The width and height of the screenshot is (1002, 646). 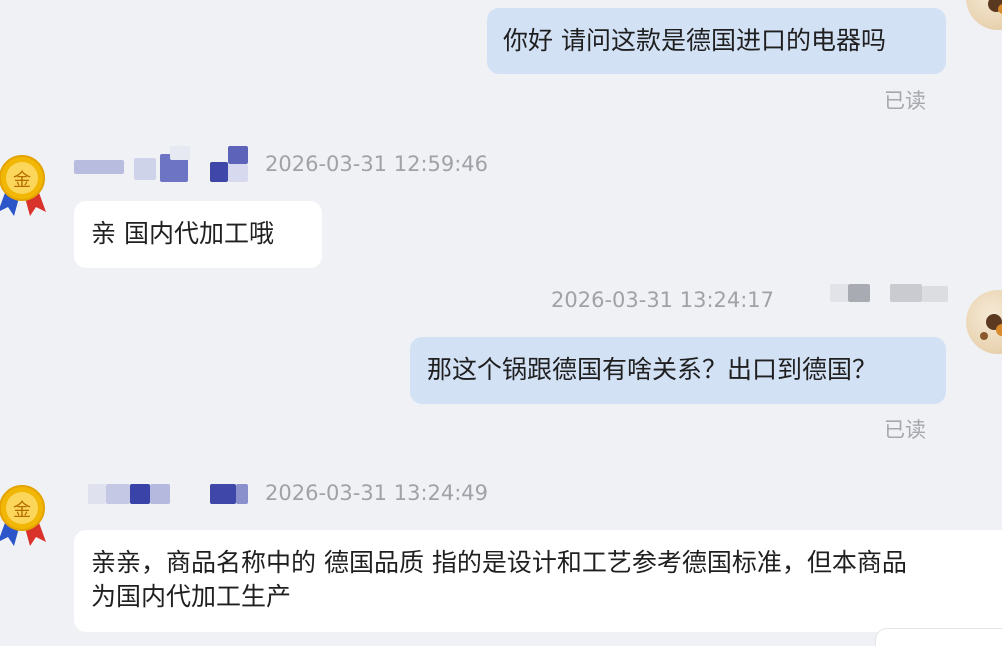 I want to click on partial-message-bubble, so click(x=938, y=637).